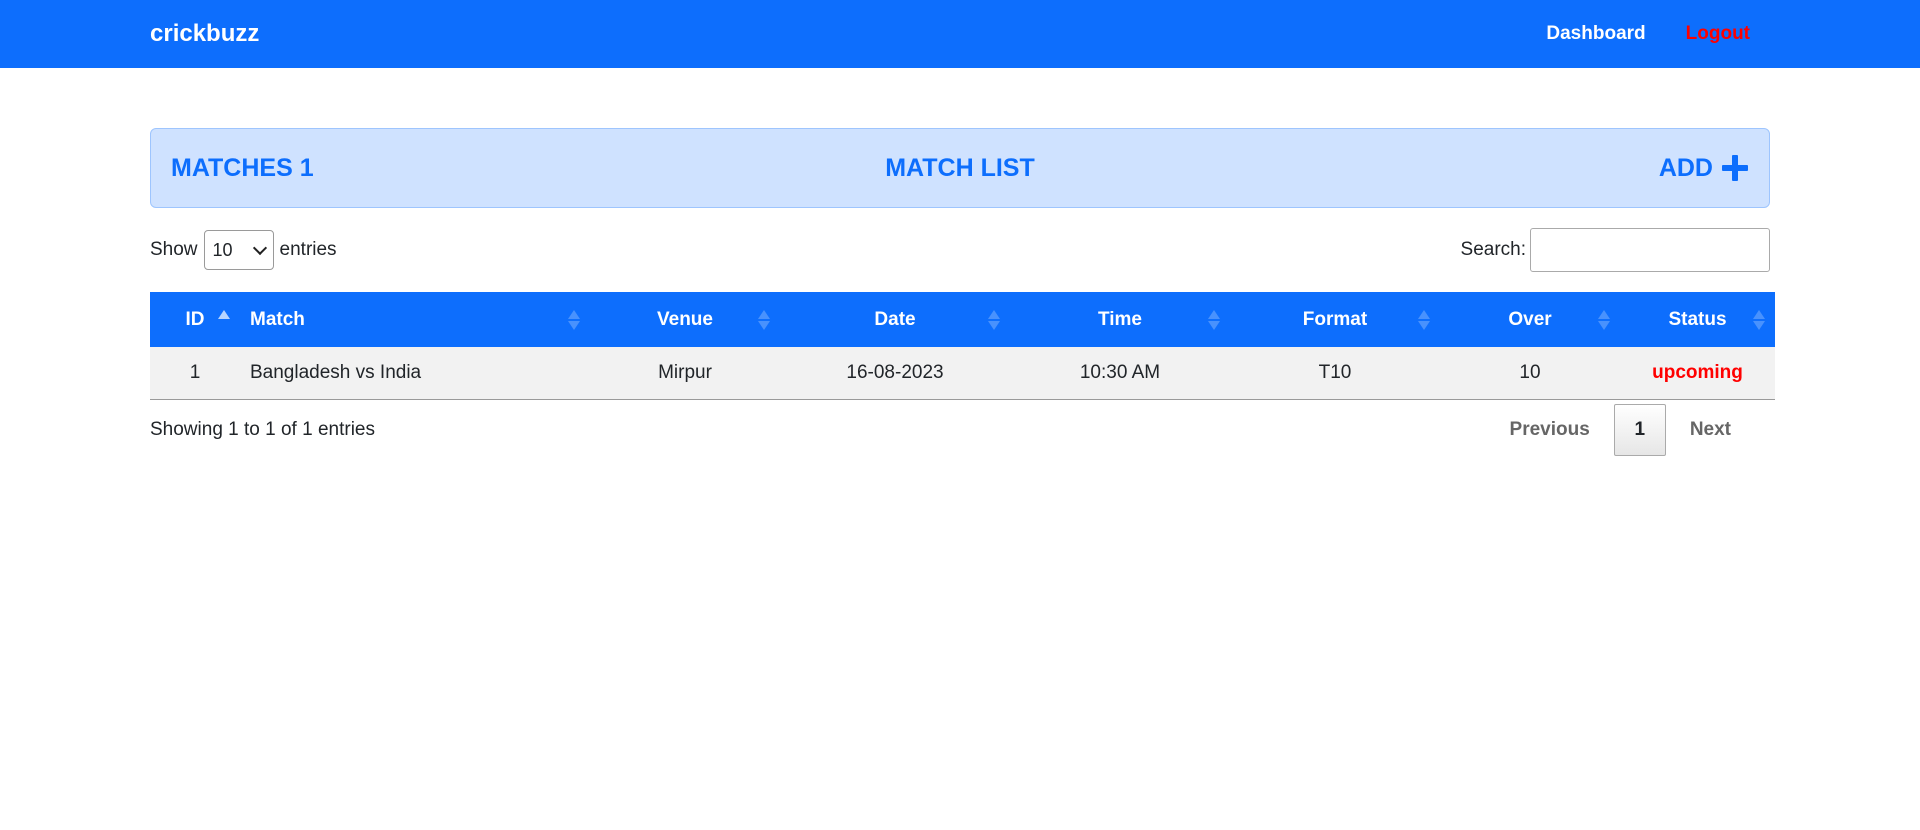 The height and width of the screenshot is (830, 1920). What do you see at coordinates (1550, 430) in the screenshot?
I see `previous-page-button: Previous` at bounding box center [1550, 430].